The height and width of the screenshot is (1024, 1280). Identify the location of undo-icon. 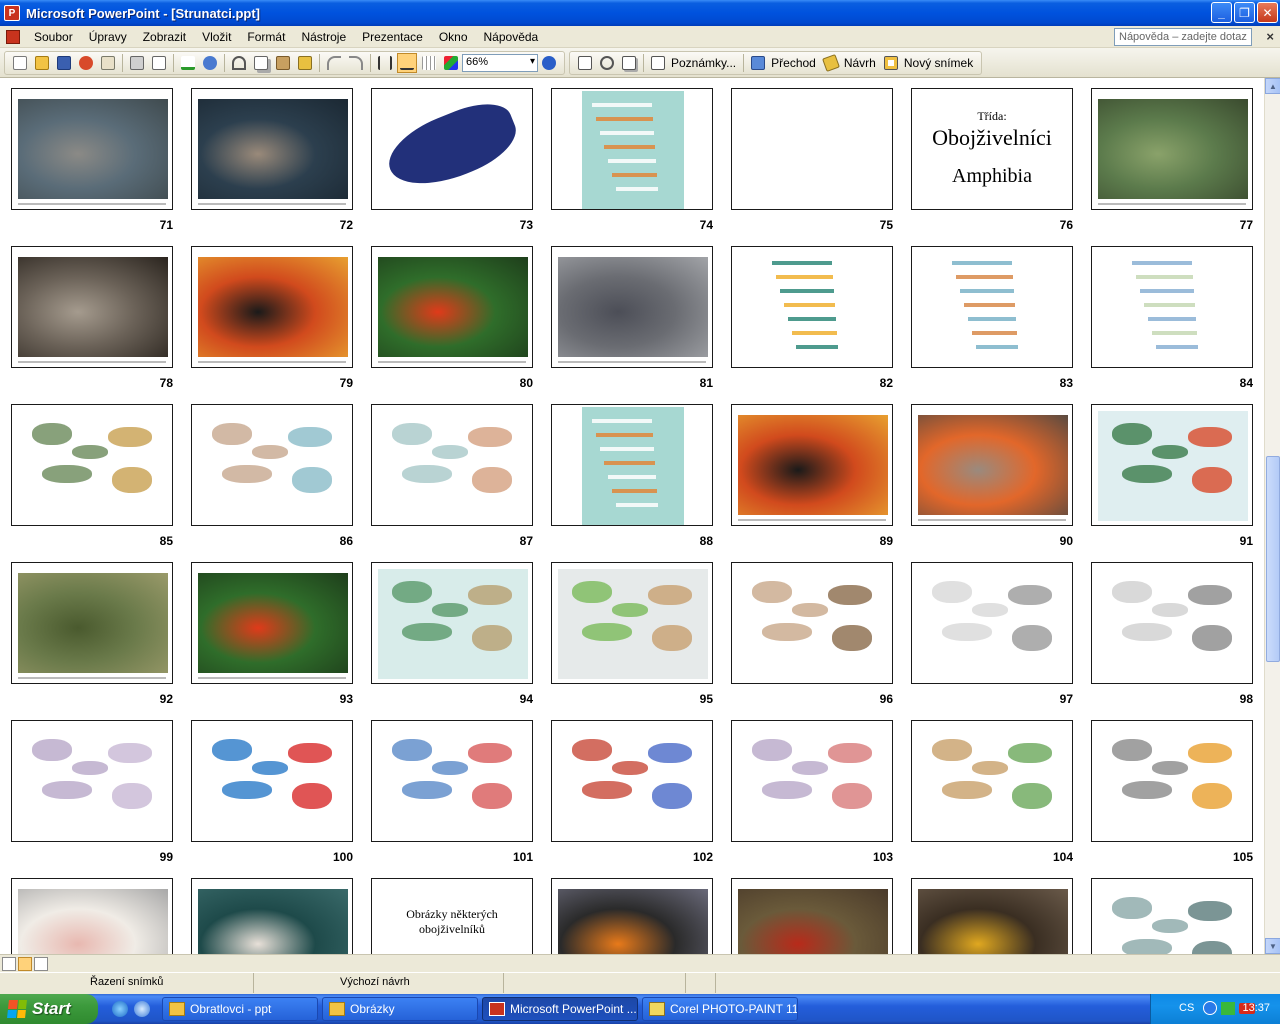
(334, 63).